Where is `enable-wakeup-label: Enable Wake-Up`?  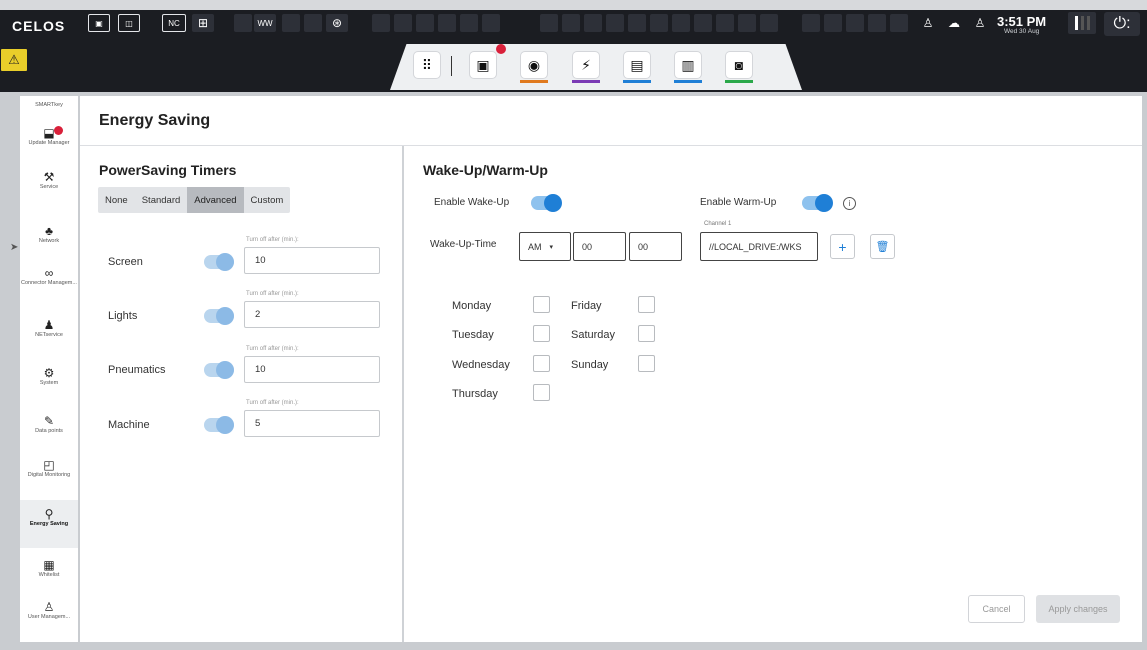
enable-wakeup-label: Enable Wake-Up is located at coordinates (472, 202).